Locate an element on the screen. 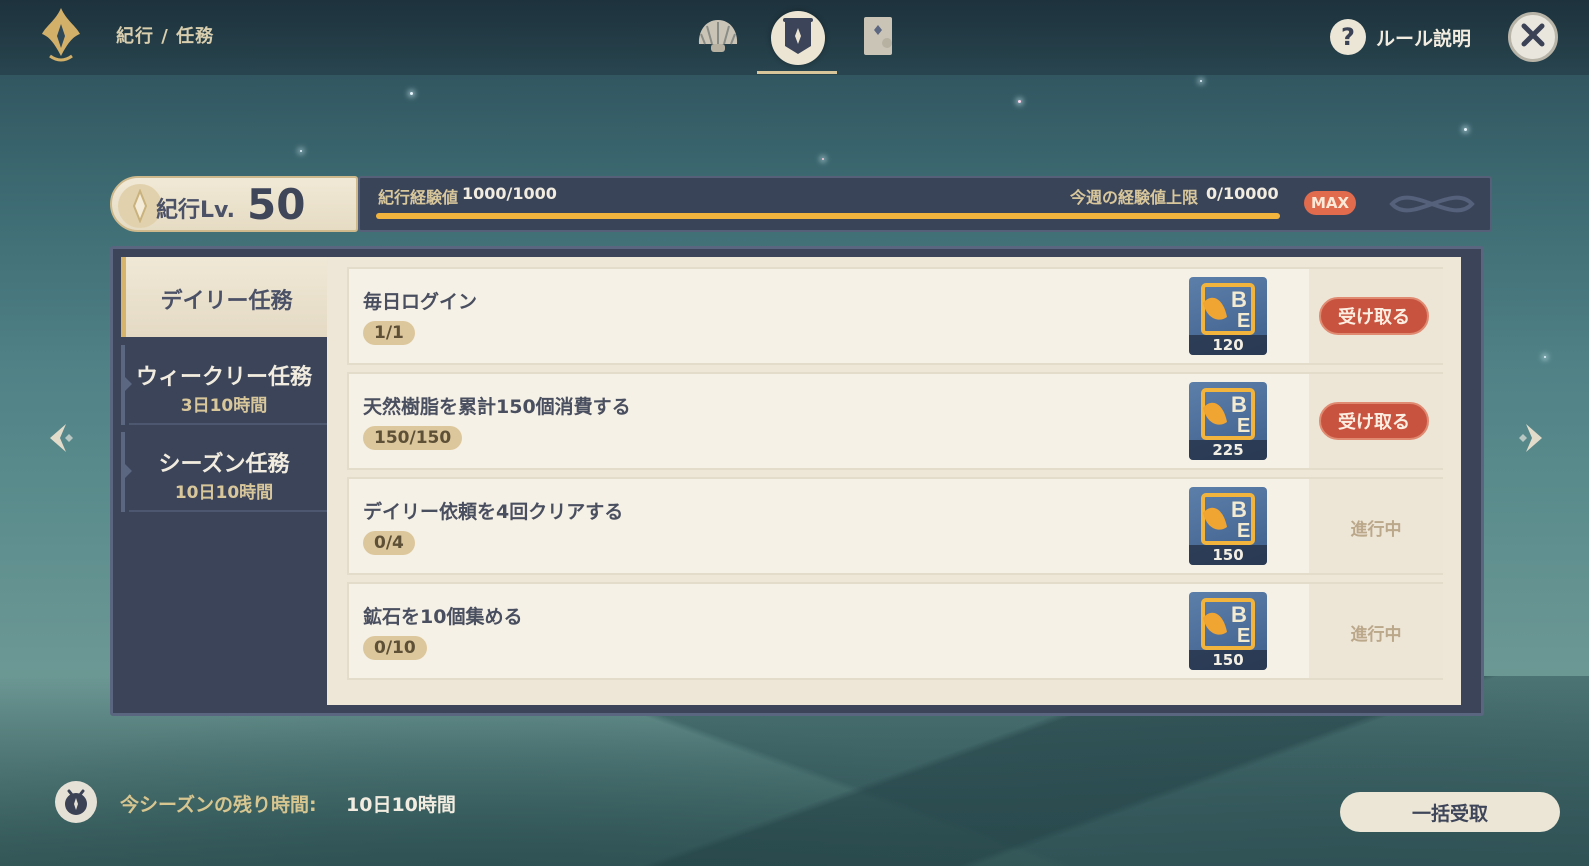 Image resolution: width=1589 pixels, height=866 pixels. top-bar: 紀行 / 任務 ? ルール説明 is located at coordinates (794, 37).